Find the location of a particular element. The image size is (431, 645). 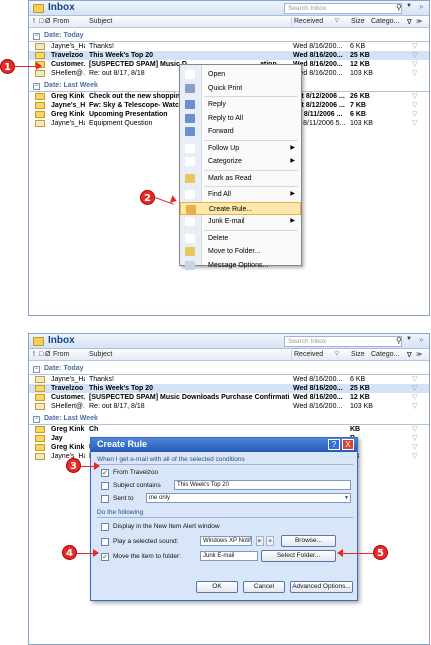

menu-item-mark-as-read: Mark as Read is located at coordinates (240, 178).